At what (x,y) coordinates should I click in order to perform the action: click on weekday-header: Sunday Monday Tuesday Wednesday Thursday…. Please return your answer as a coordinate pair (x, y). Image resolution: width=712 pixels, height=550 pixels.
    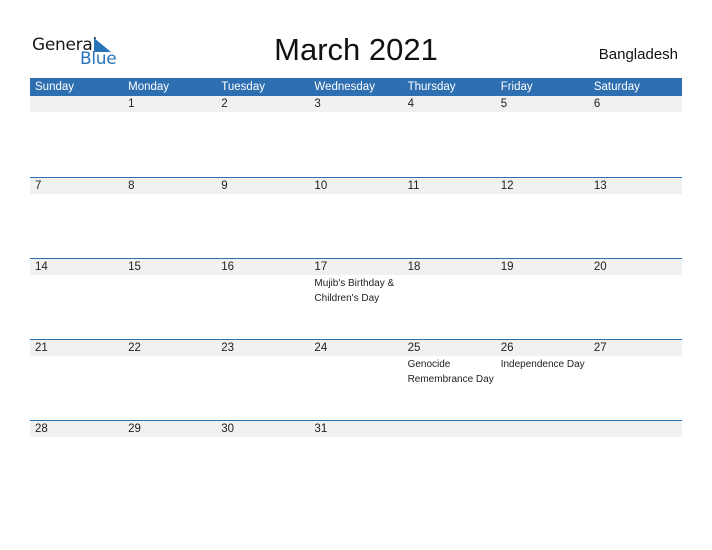
    Looking at the image, I should click on (356, 87).